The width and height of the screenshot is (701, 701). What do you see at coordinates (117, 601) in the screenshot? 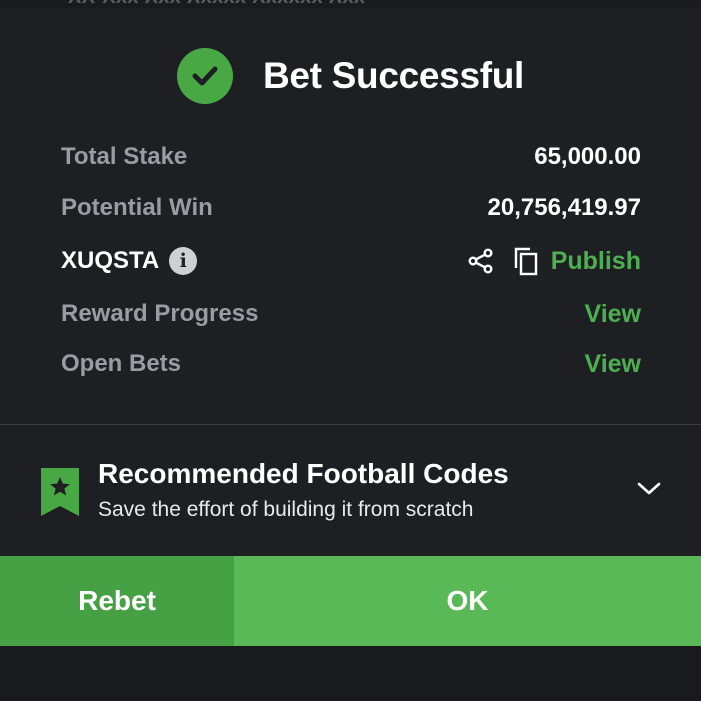
I see `rebet-button: Rebet` at bounding box center [117, 601].